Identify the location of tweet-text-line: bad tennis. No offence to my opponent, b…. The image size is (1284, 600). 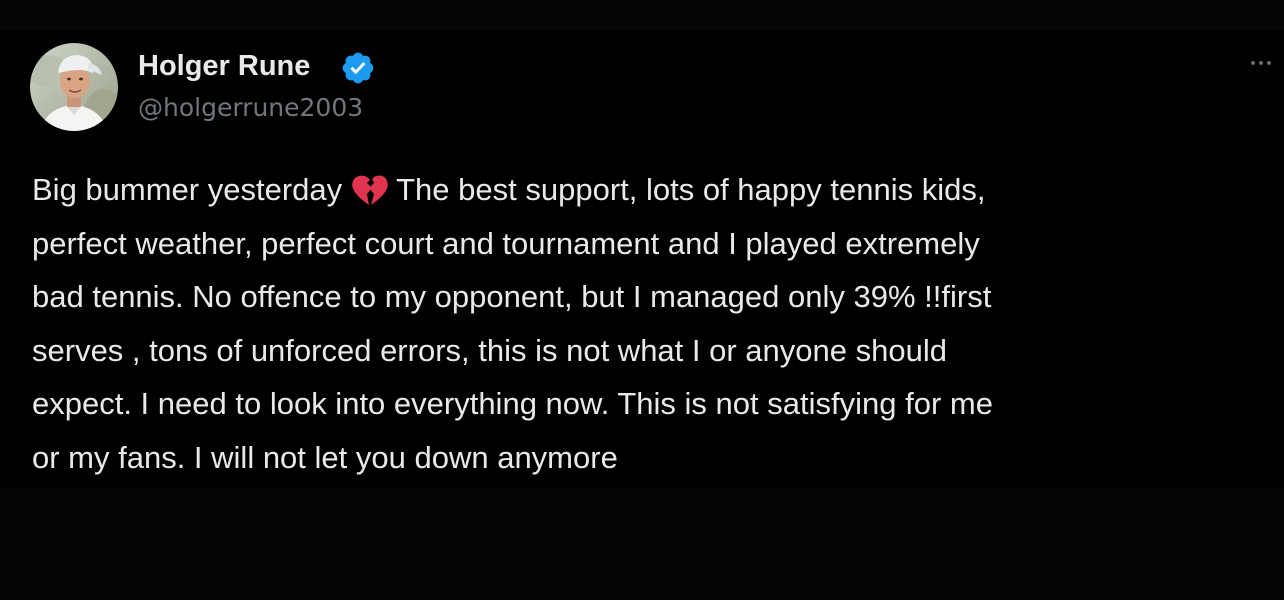
(512, 296).